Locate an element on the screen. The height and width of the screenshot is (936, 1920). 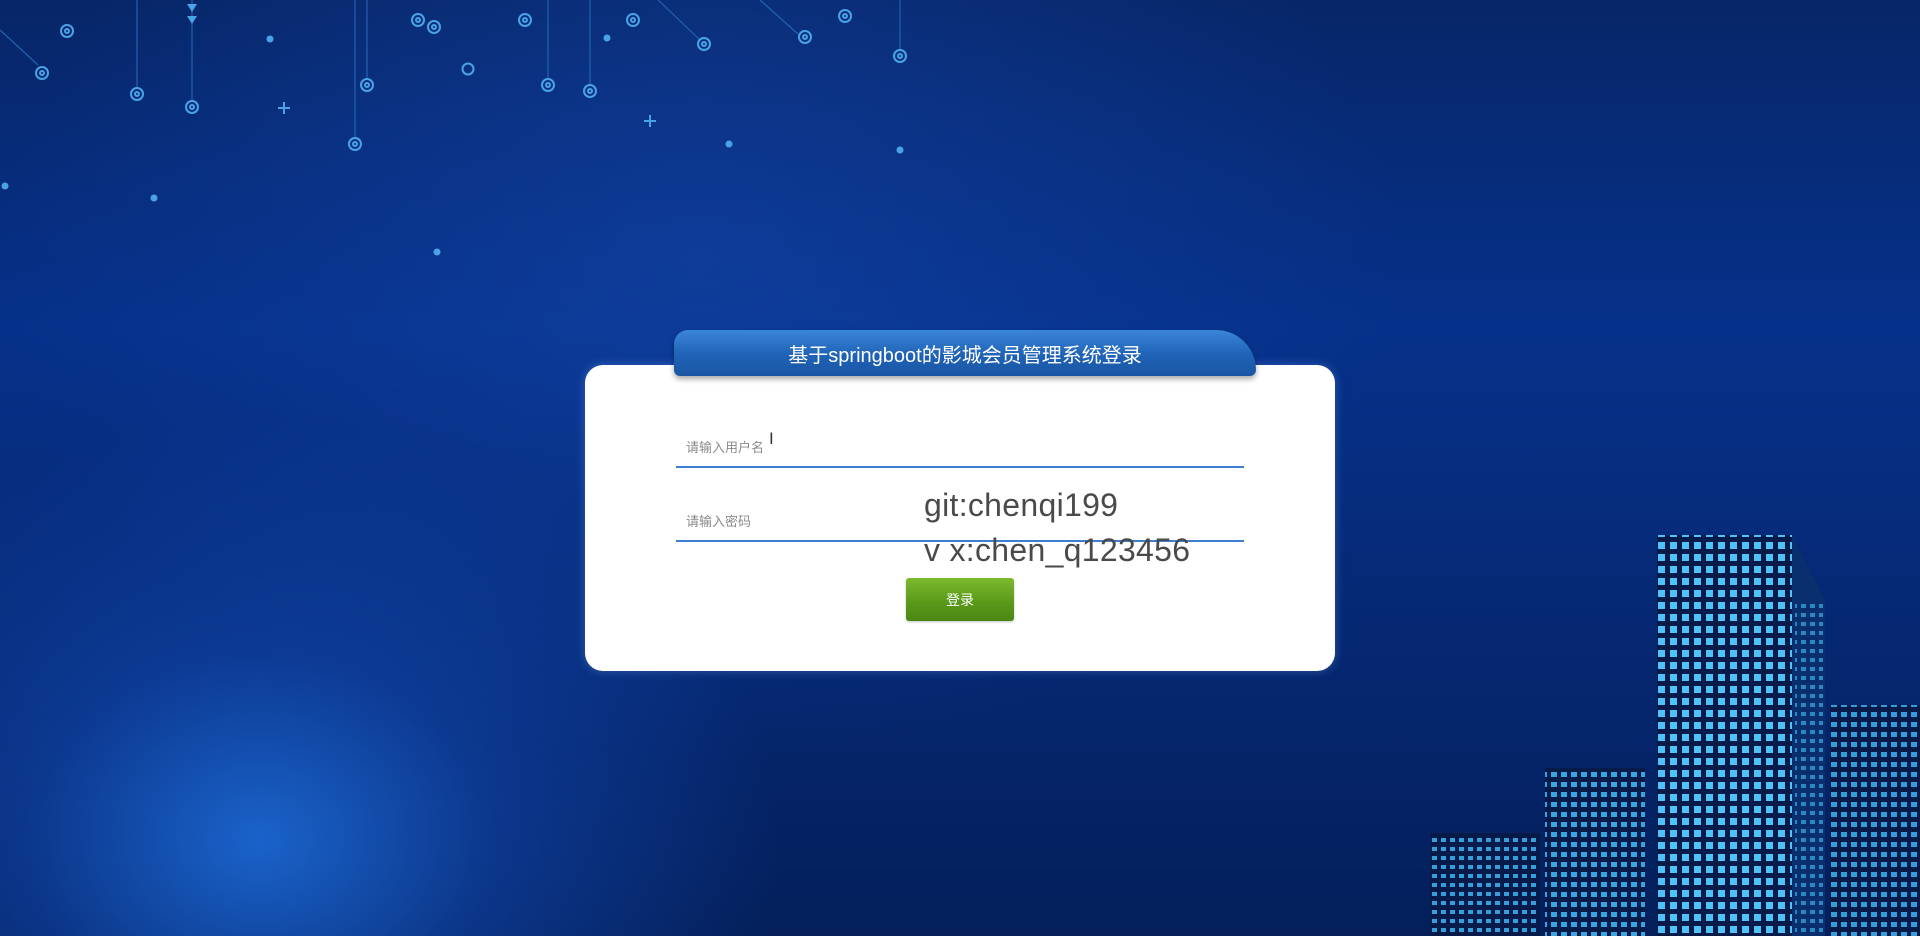
hanging-lines is located at coordinates (450, 69).